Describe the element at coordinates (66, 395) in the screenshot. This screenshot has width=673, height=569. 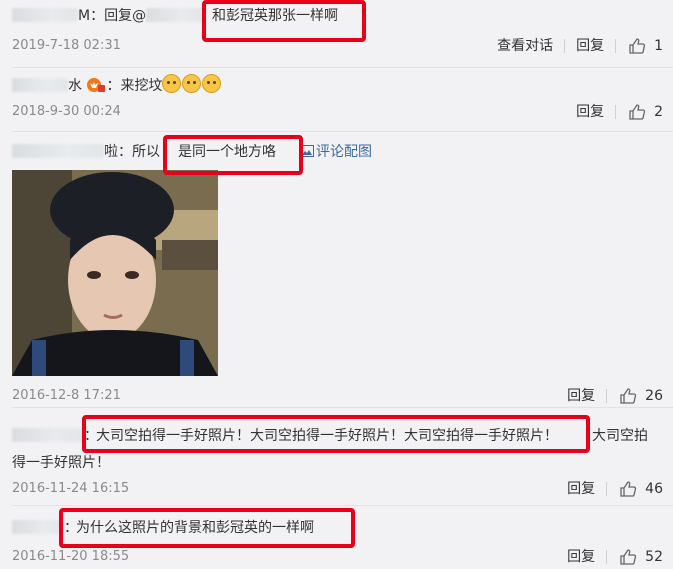
I see `comment-3-time: 2016-12-8 17:21` at that location.